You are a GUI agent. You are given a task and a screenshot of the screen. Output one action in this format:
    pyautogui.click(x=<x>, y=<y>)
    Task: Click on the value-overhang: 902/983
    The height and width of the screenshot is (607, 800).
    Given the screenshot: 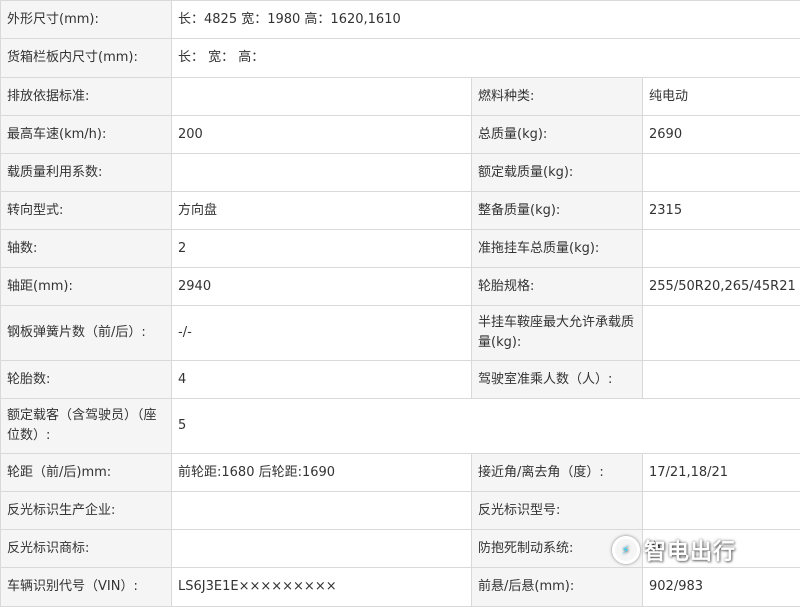 What is the action you would take?
    pyautogui.click(x=721, y=587)
    